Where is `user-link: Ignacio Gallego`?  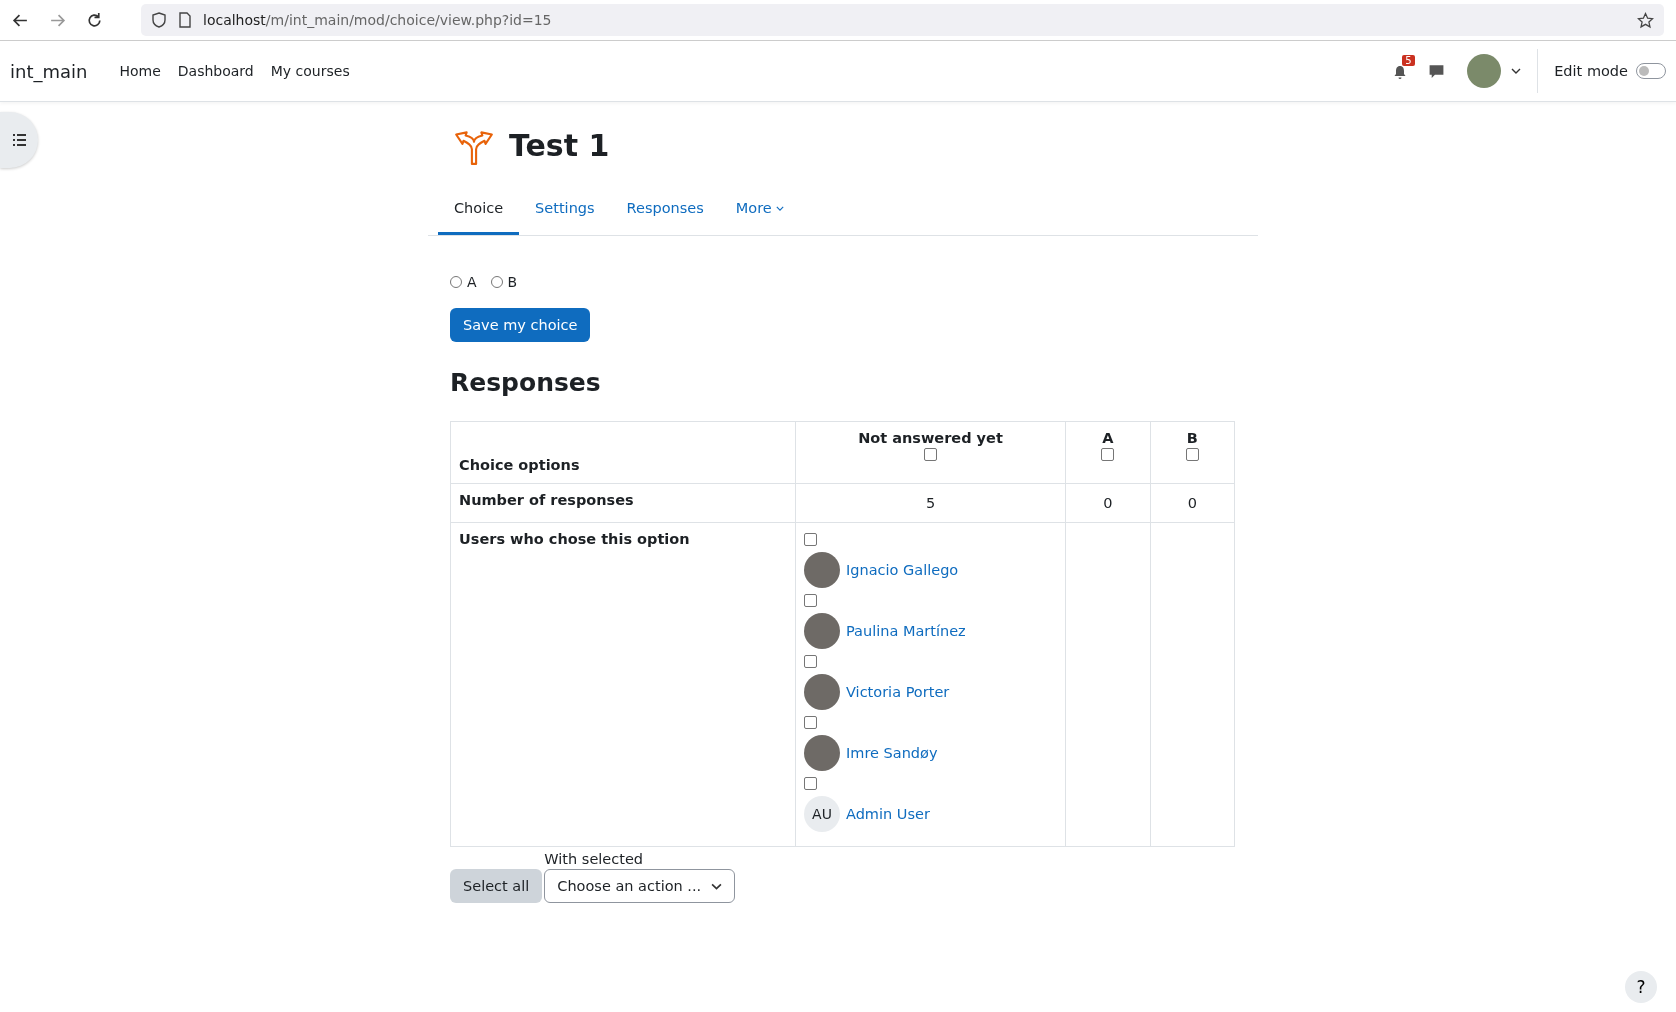 user-link: Ignacio Gallego is located at coordinates (902, 570).